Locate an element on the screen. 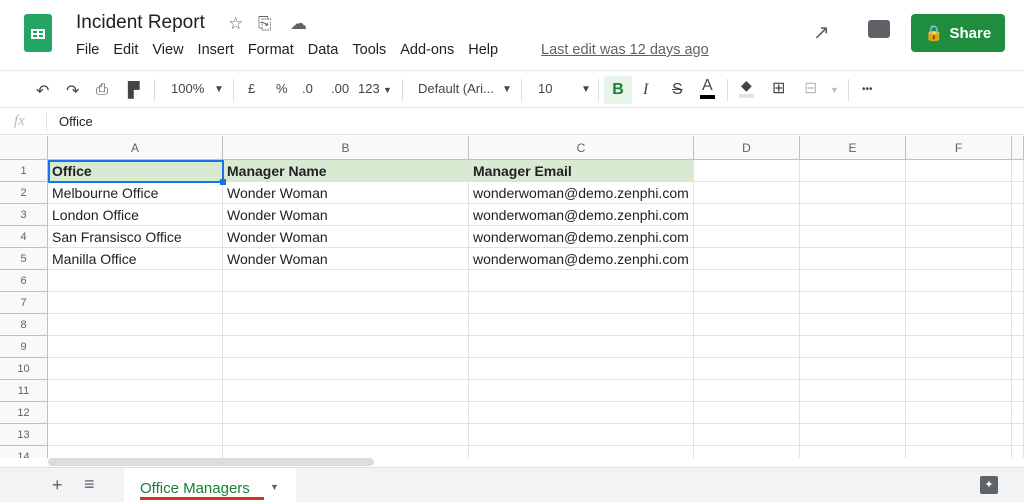  last-edit-link: Last edit was 12 days ago is located at coordinates (625, 50).